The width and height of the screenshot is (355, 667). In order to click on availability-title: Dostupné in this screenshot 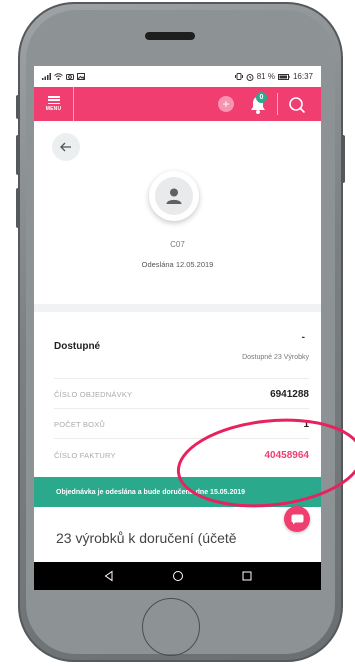, I will do `click(77, 346)`.